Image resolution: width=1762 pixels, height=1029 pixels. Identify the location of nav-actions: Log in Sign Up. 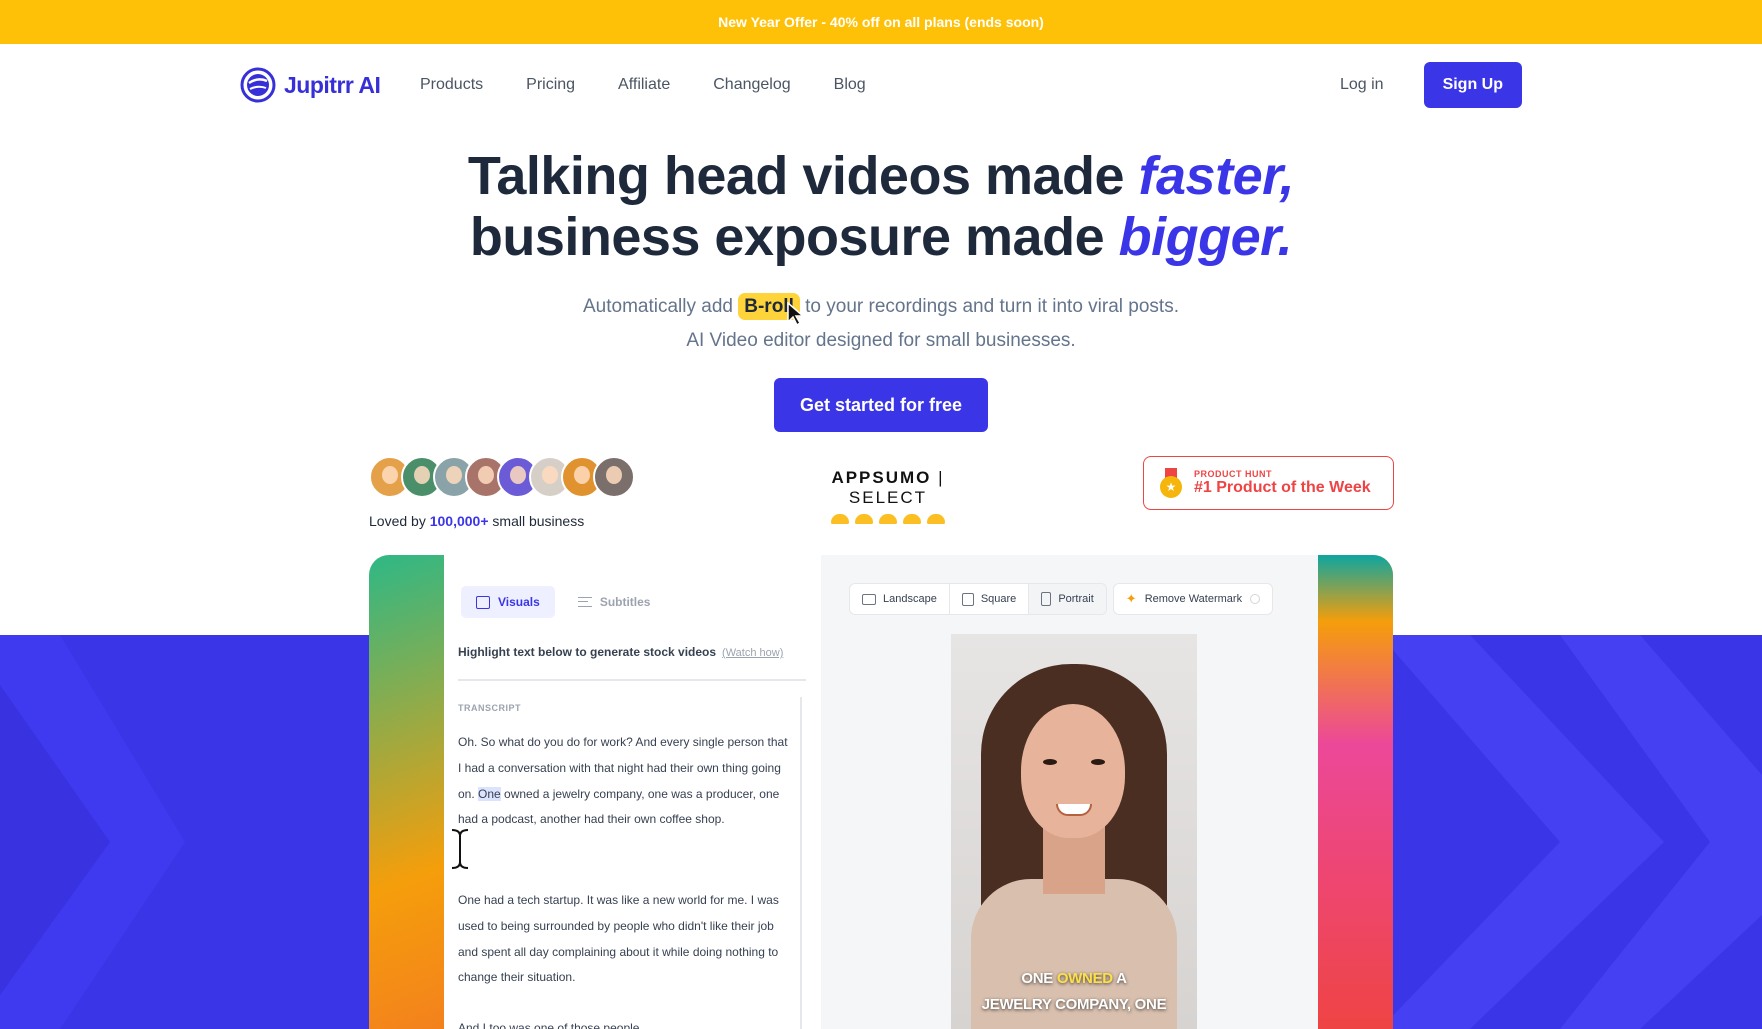
(1431, 85).